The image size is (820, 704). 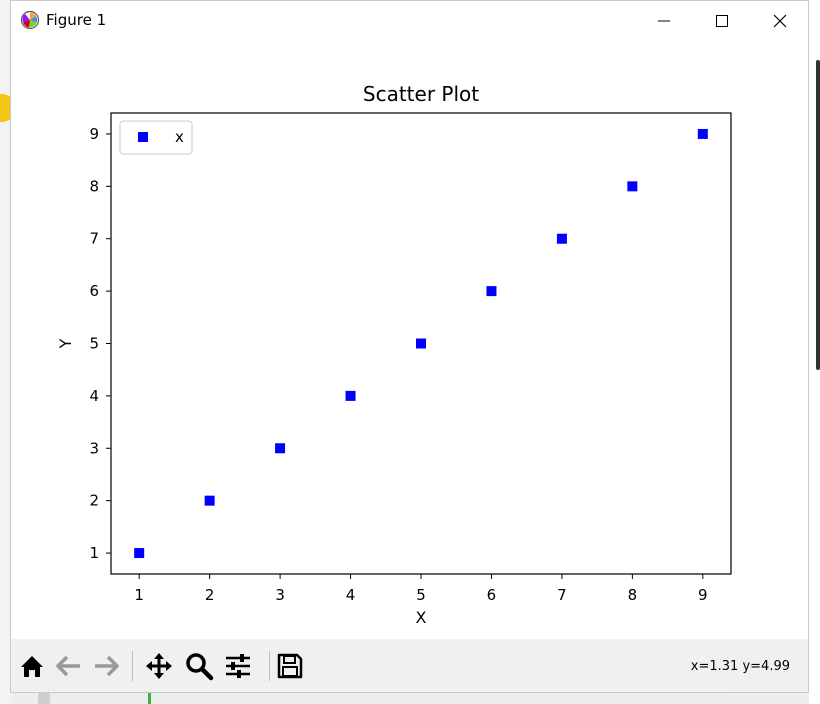 I want to click on x-tick-label: 7, so click(x=562, y=595).